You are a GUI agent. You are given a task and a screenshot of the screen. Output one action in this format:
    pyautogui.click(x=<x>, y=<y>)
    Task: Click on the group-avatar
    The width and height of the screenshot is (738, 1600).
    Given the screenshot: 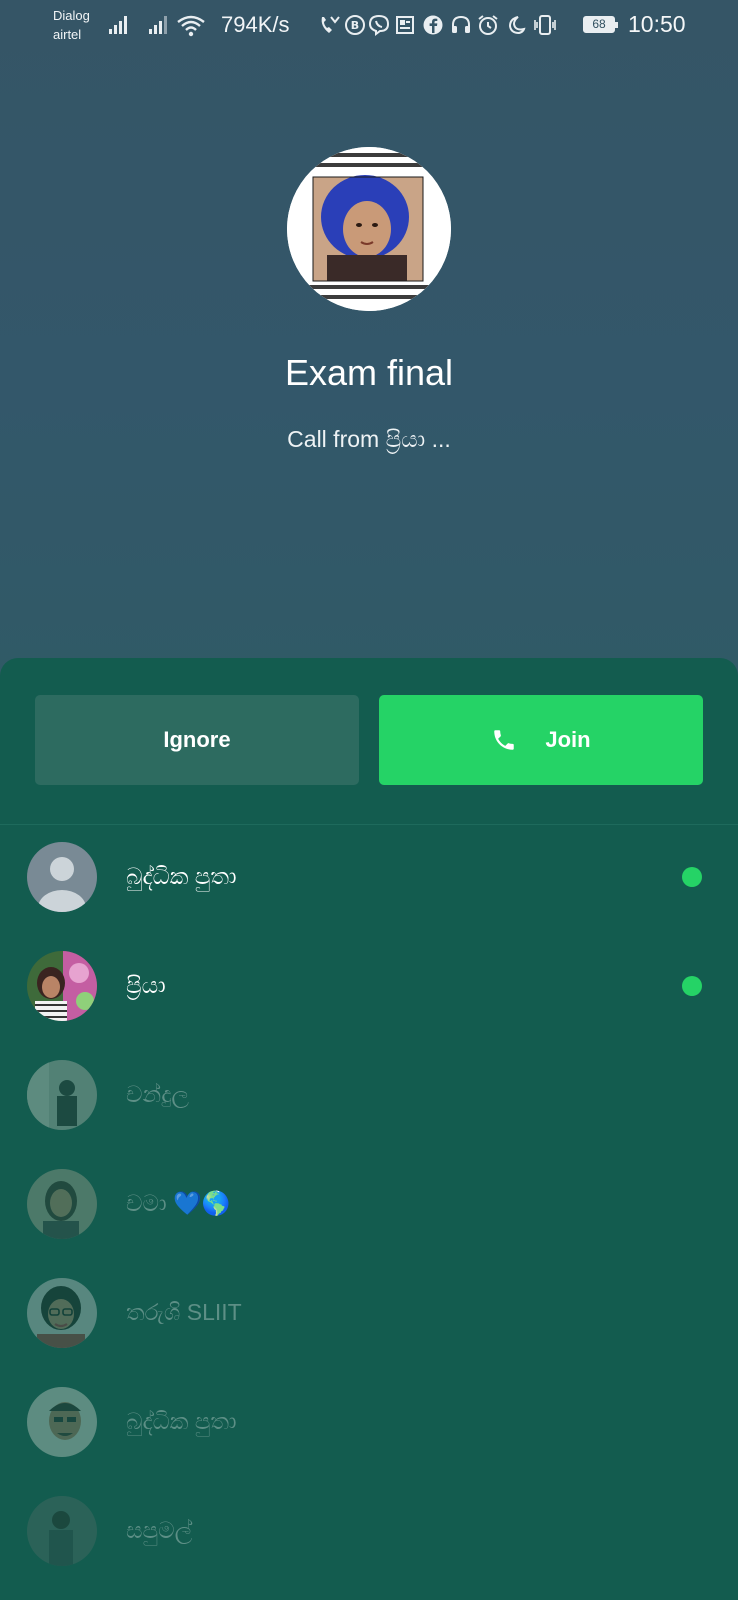 What is the action you would take?
    pyautogui.click(x=369, y=229)
    